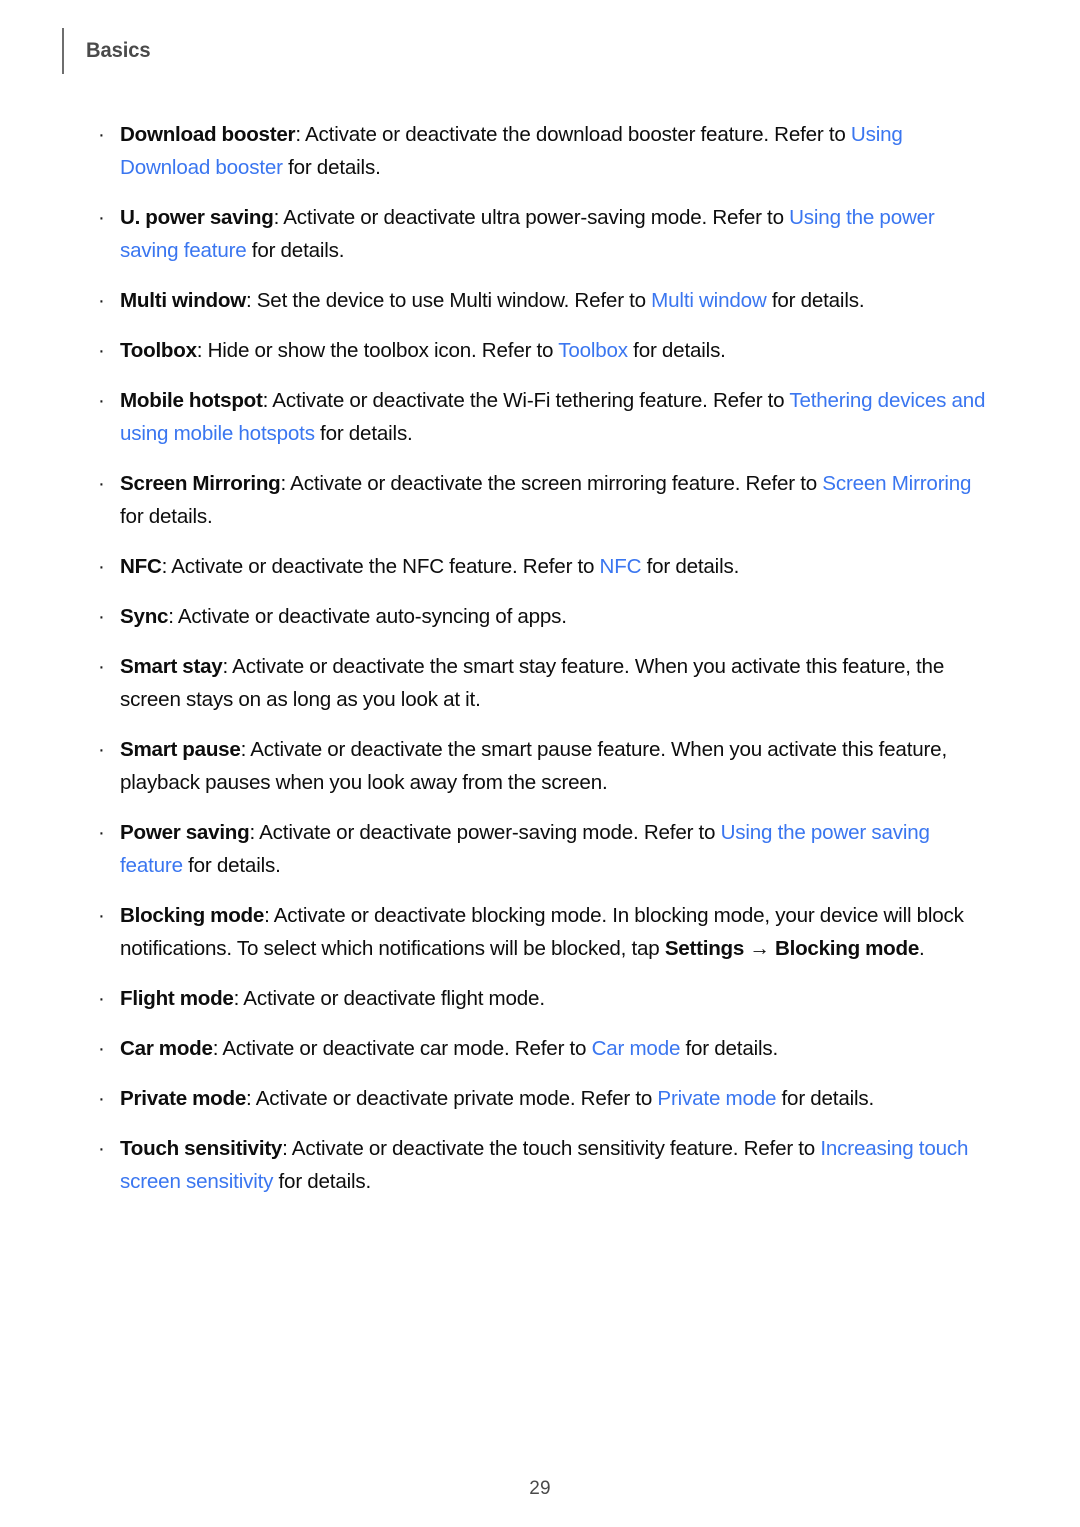  What do you see at coordinates (593, 350) in the screenshot?
I see `cross-reference-link: Toolbox` at bounding box center [593, 350].